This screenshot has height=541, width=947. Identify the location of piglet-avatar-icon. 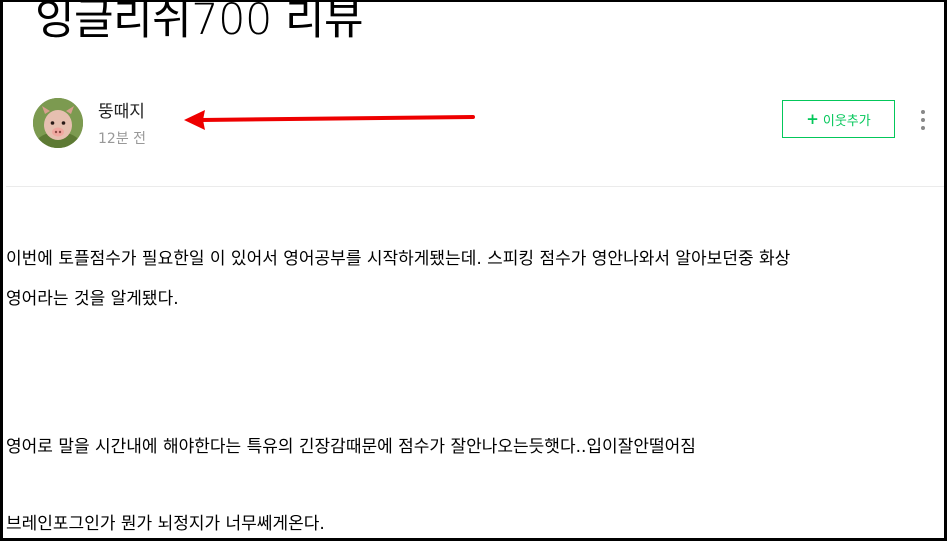
(58, 123).